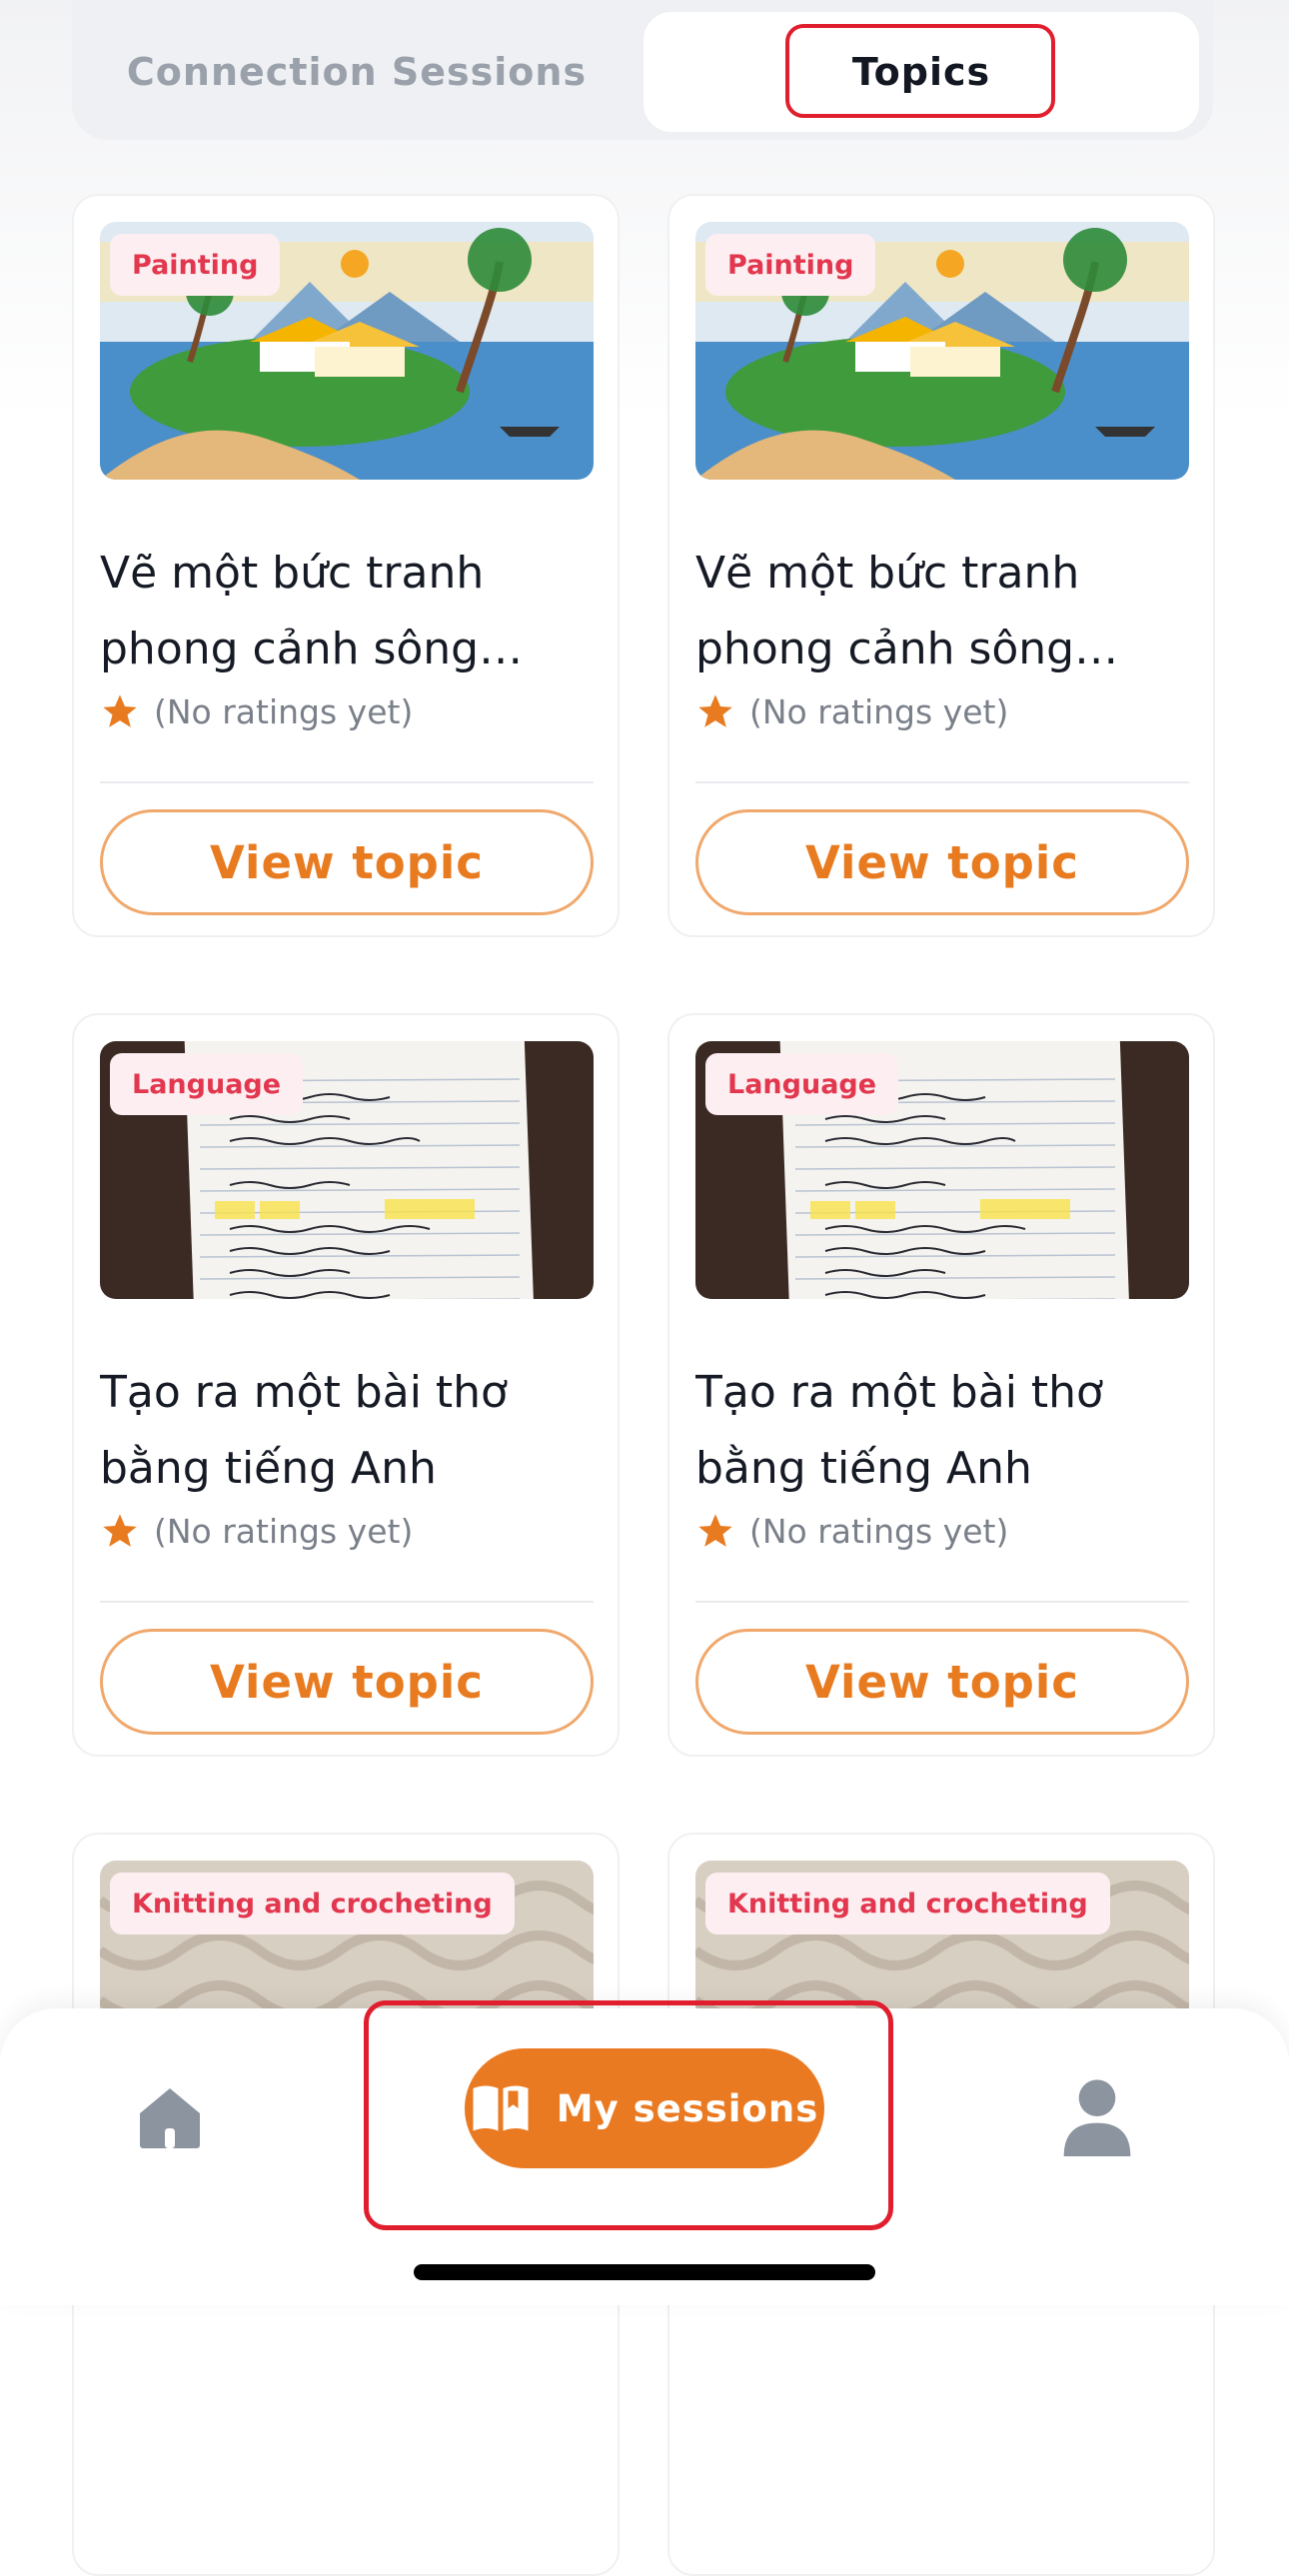  Describe the element at coordinates (628, 2115) in the screenshot. I see `my-sessions-highlight-box` at that location.